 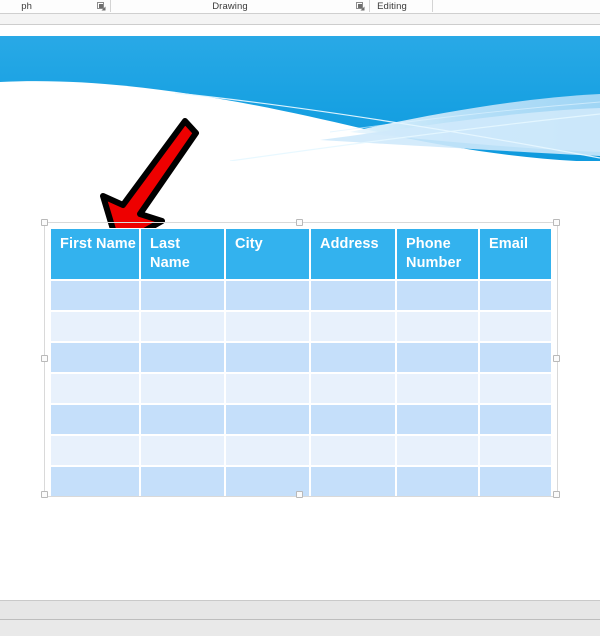 What do you see at coordinates (556, 222) in the screenshot?
I see `resize-handle-top-right` at bounding box center [556, 222].